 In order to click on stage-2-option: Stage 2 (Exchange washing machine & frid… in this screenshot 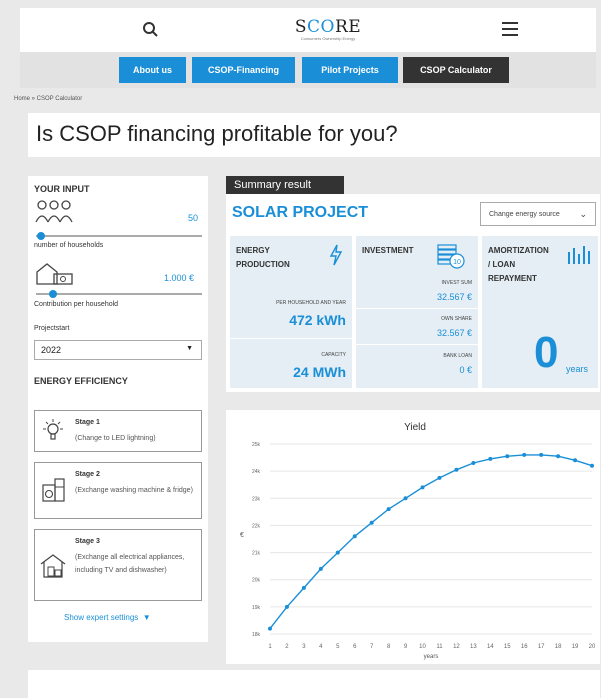, I will do `click(118, 490)`.